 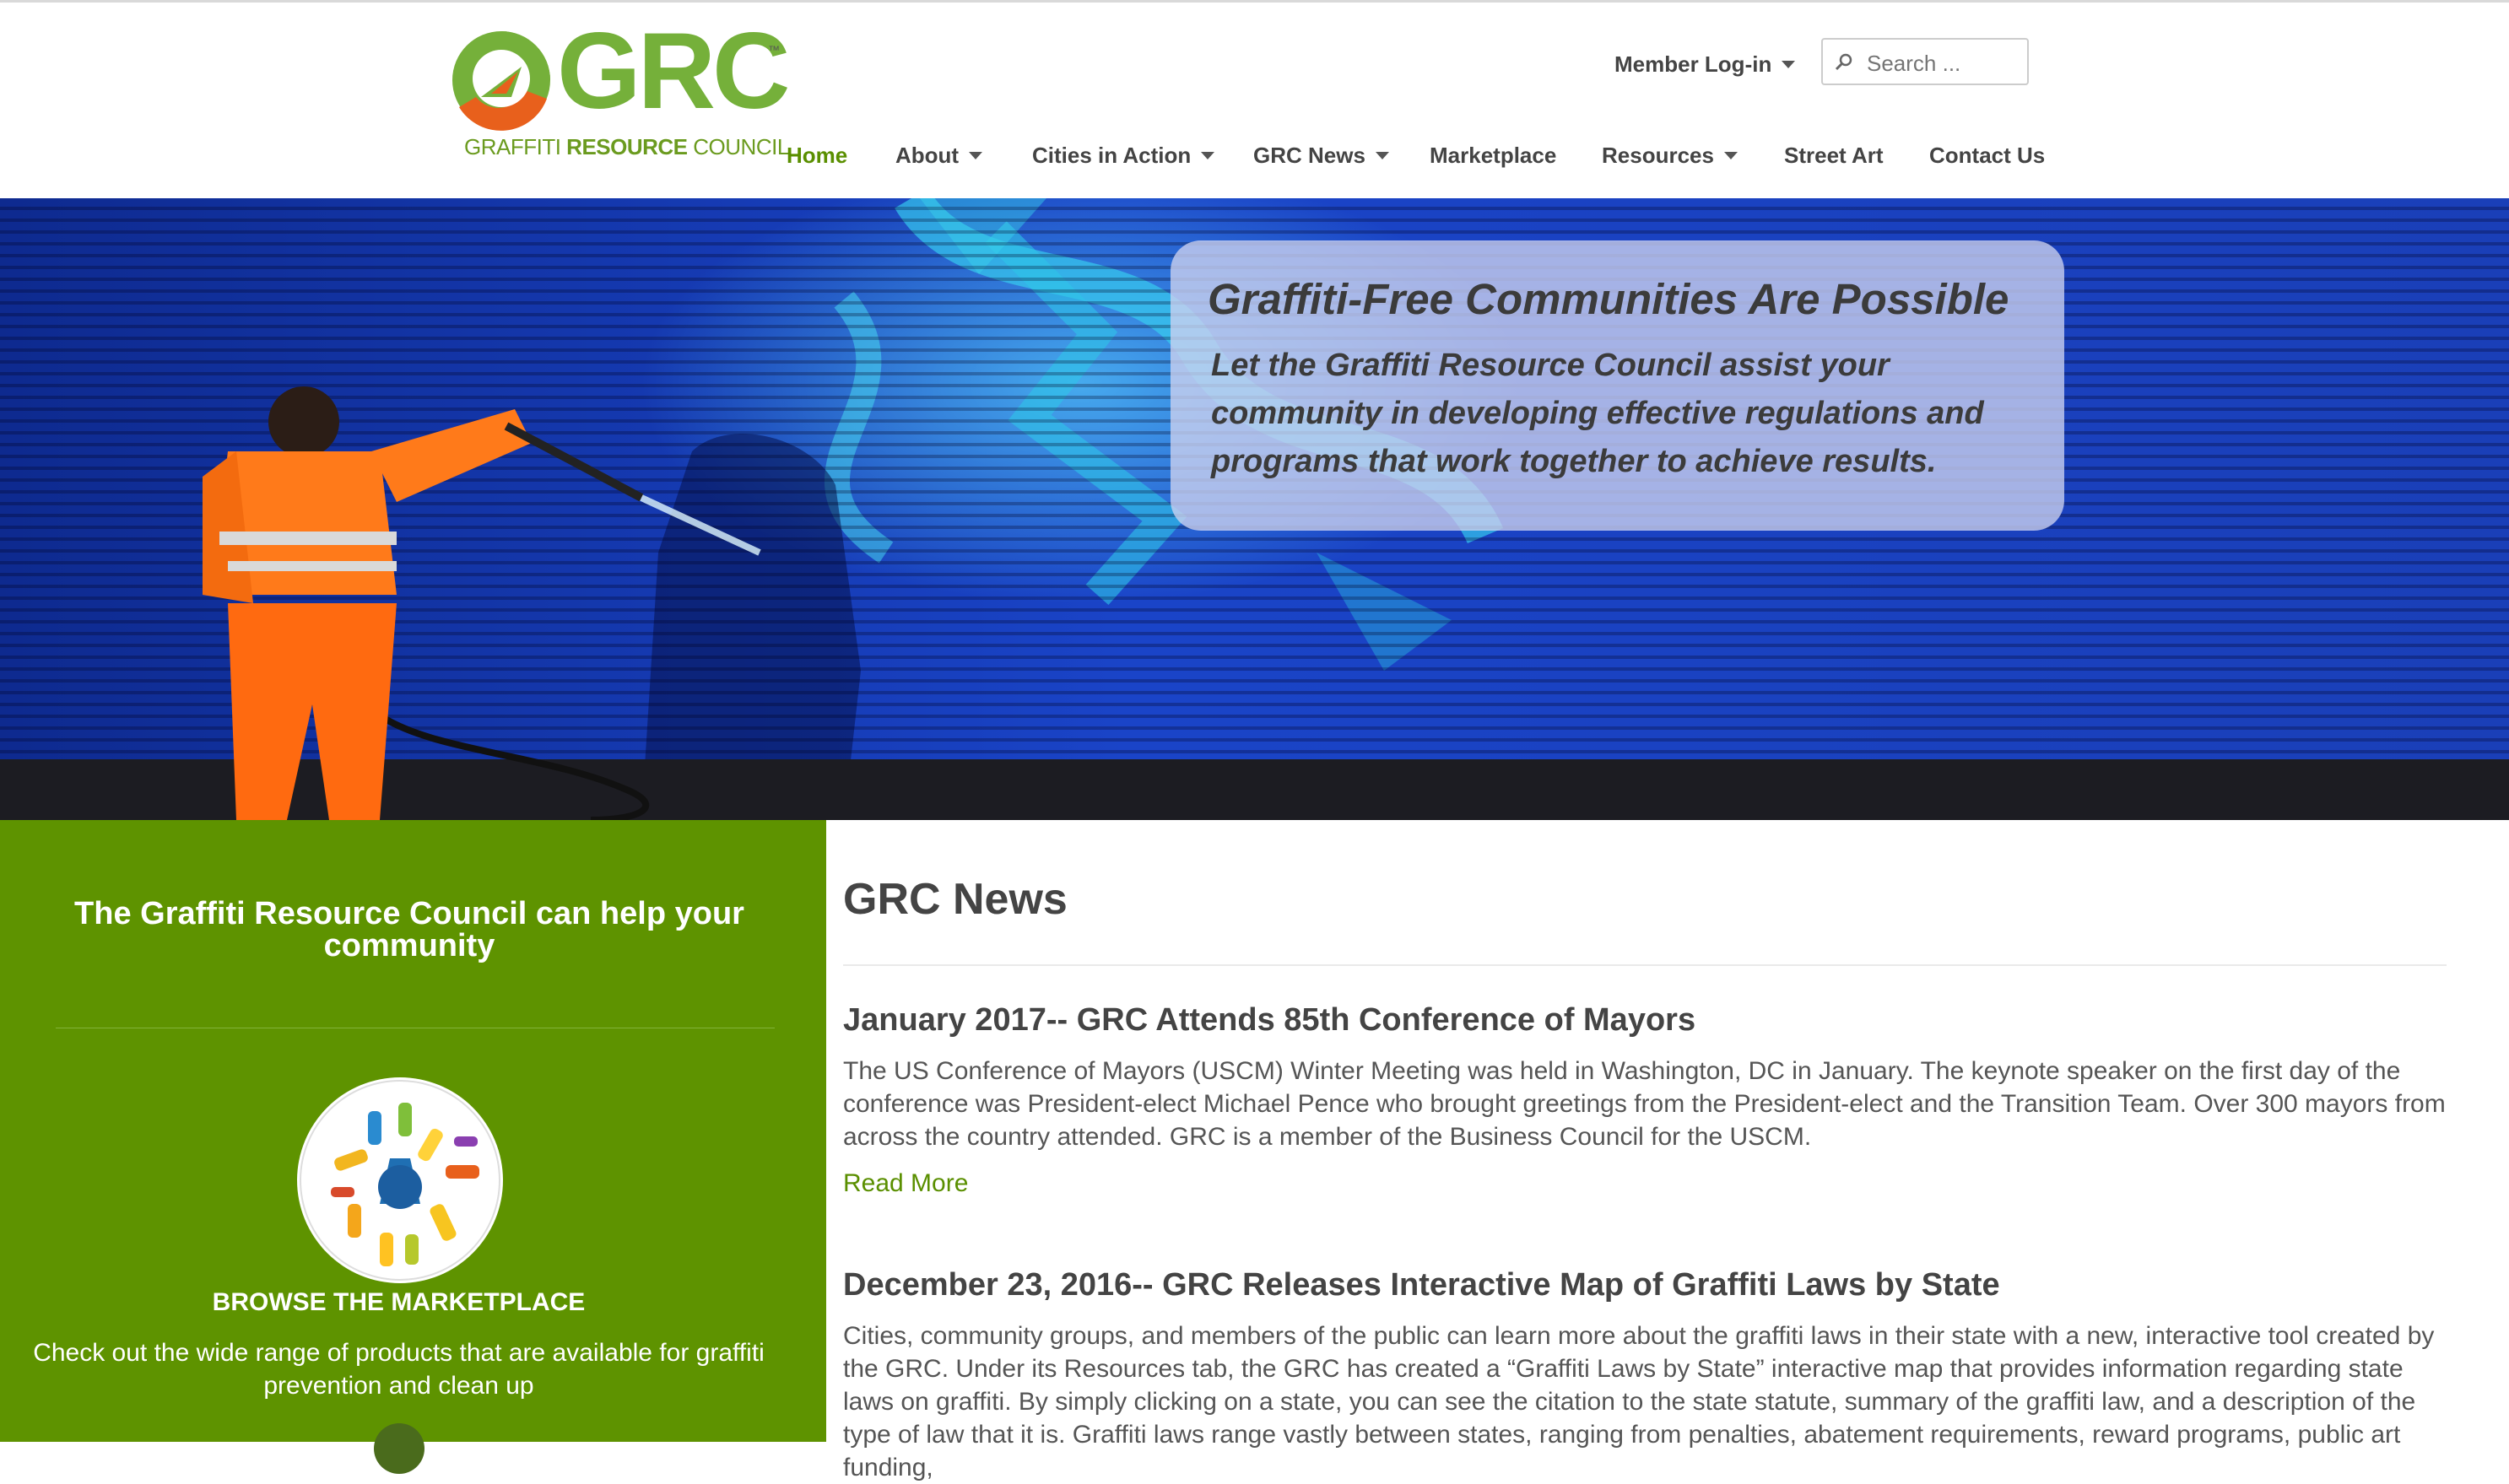 I want to click on nav-item-label: Contact Us, so click(x=1988, y=155).